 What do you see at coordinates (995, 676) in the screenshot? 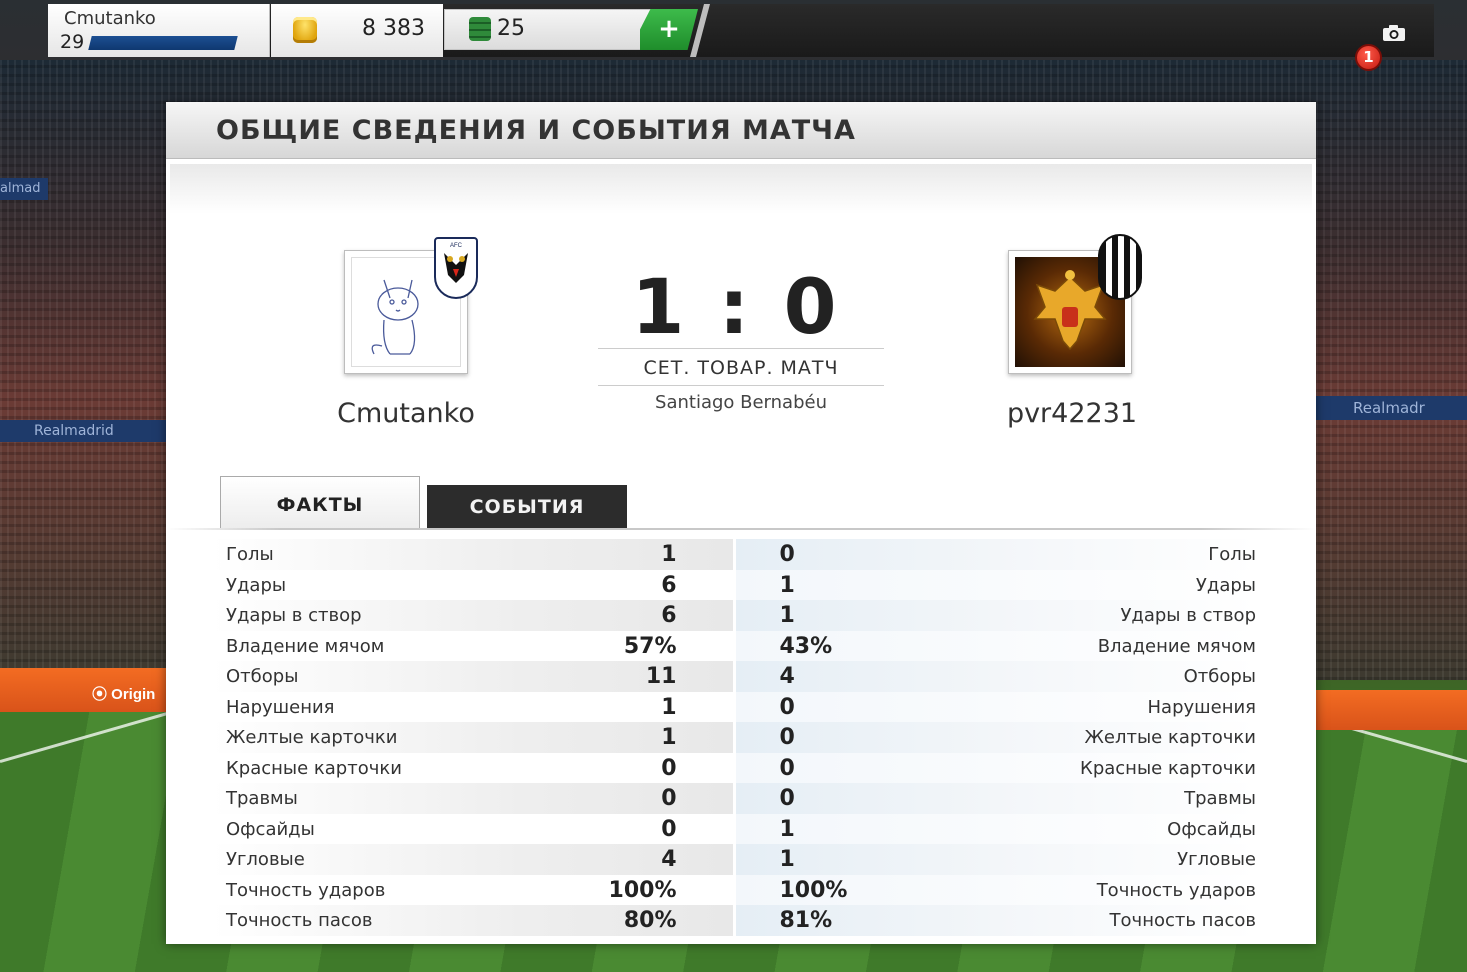
I see `stat-away-cell: 4 Отборы` at bounding box center [995, 676].